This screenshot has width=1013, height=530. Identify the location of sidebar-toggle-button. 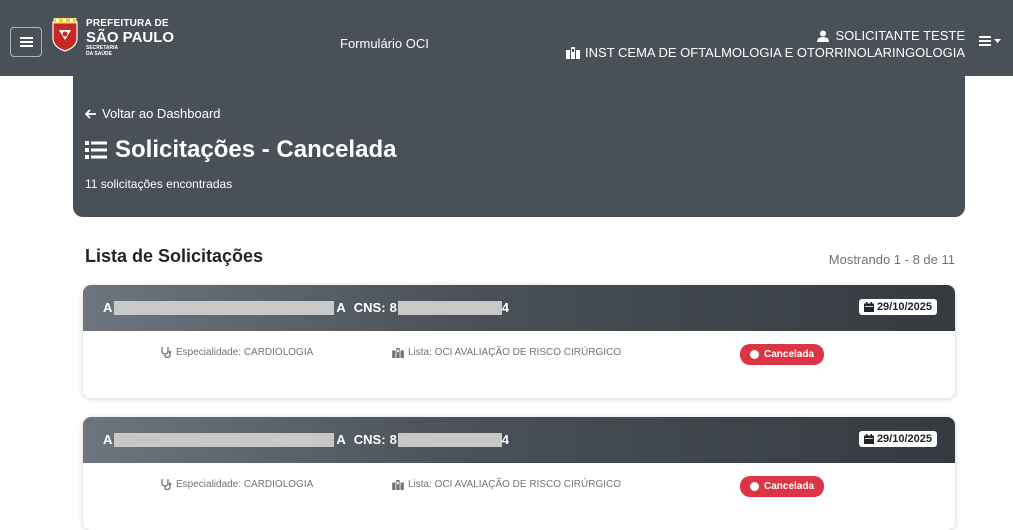
(26, 42).